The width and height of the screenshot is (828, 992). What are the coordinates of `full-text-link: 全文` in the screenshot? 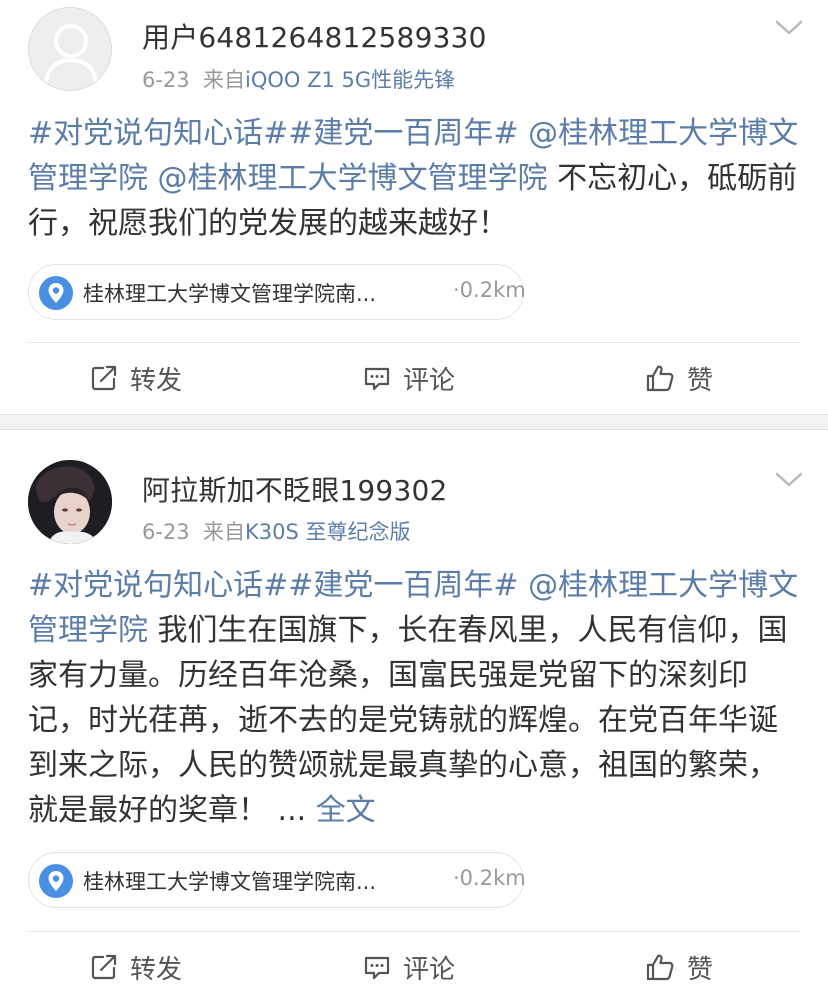 It's located at (346, 810).